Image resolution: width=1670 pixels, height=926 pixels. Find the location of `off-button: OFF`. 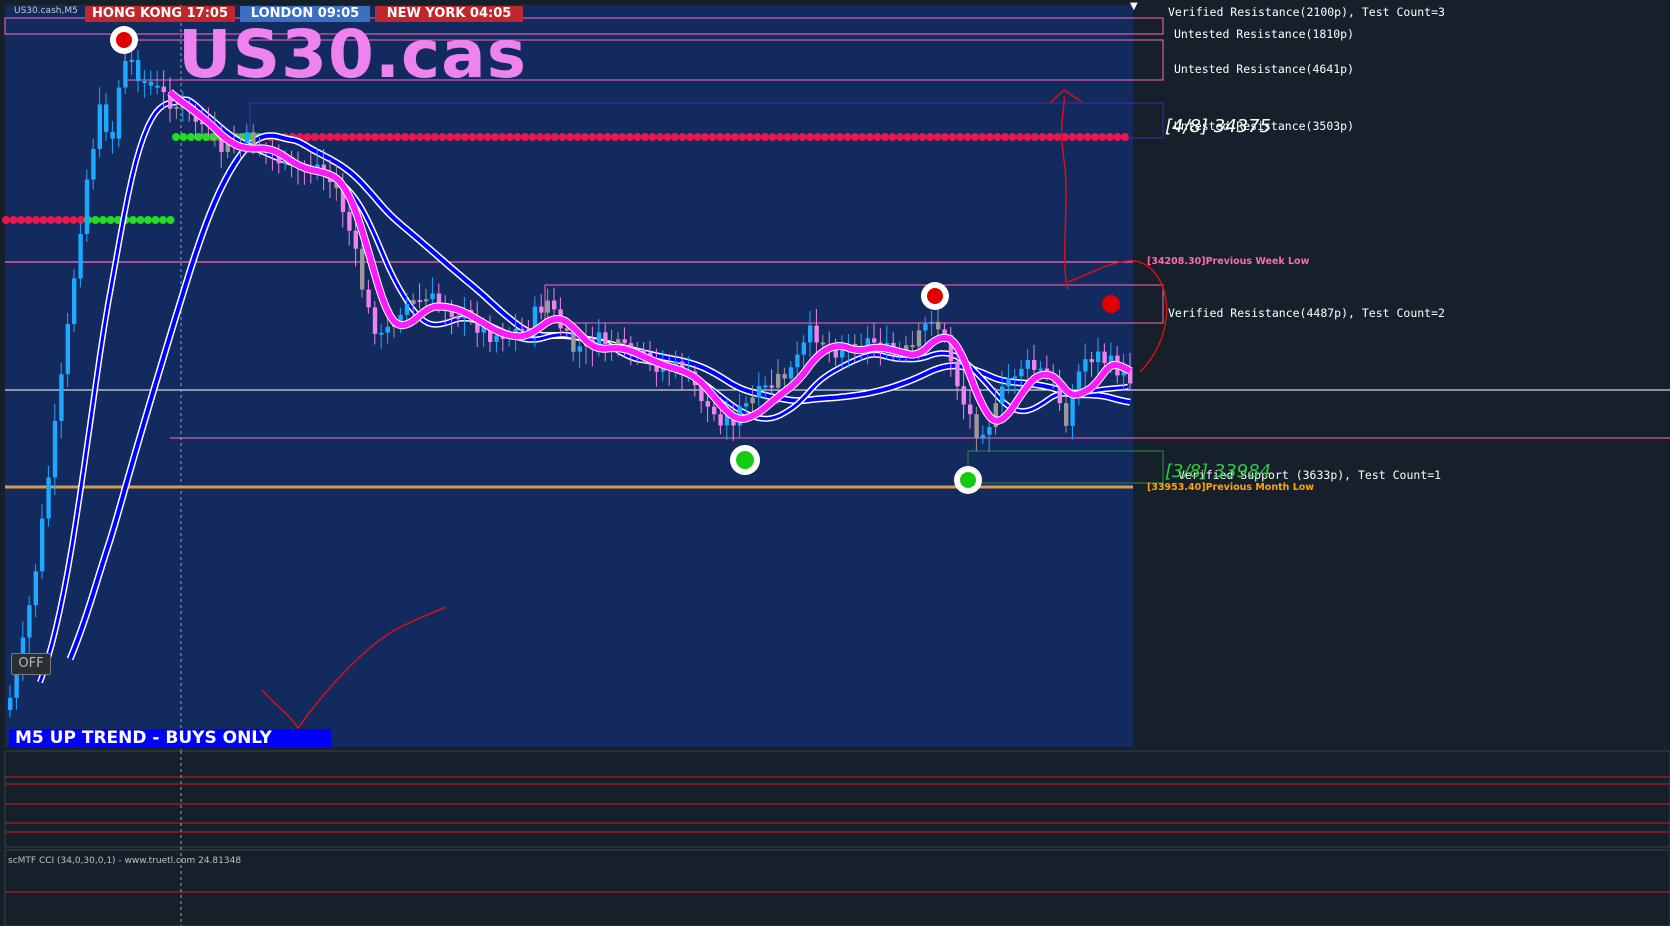

off-button: OFF is located at coordinates (31, 664).